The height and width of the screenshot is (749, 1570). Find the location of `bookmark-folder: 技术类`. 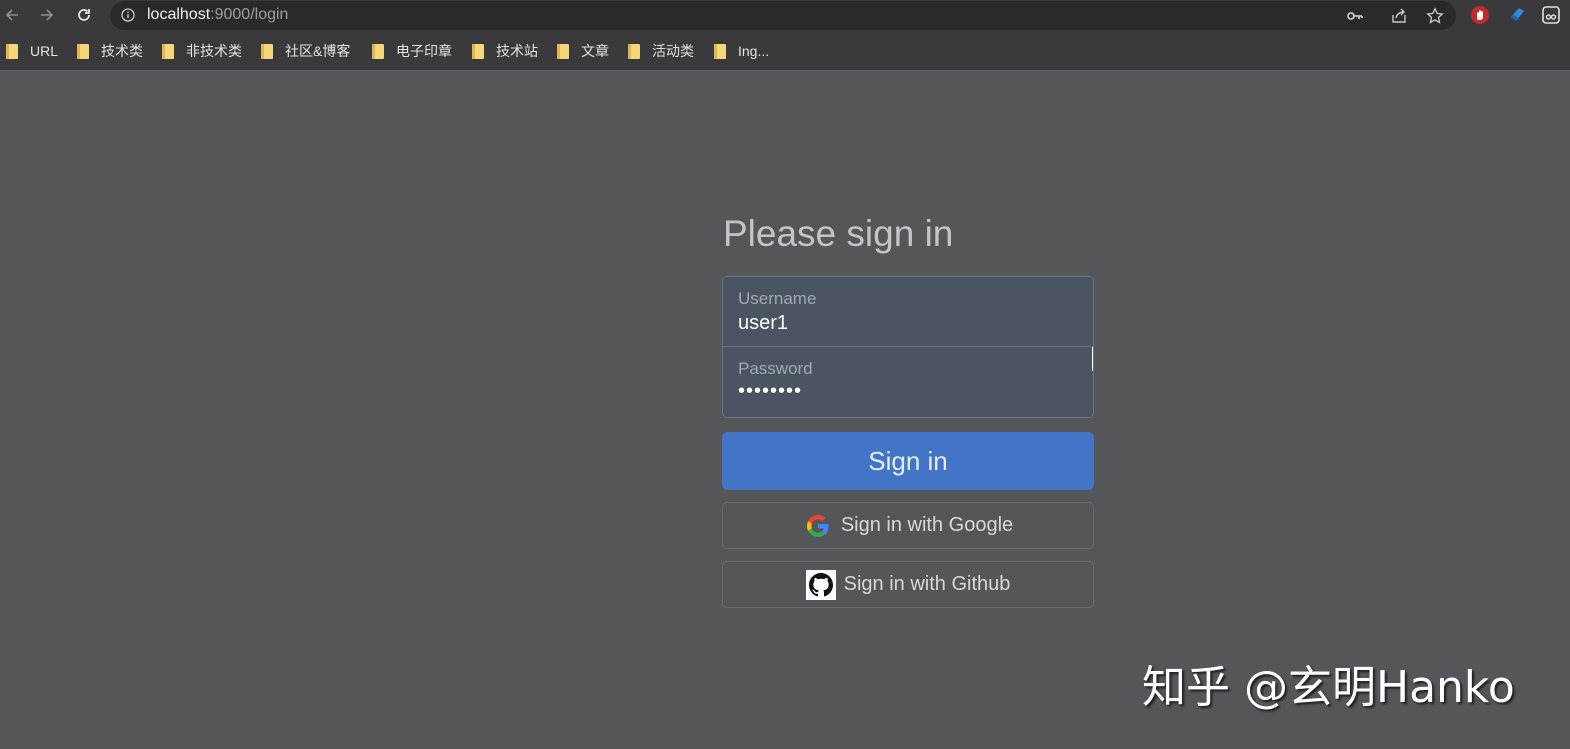

bookmark-folder: 技术类 is located at coordinates (110, 51).